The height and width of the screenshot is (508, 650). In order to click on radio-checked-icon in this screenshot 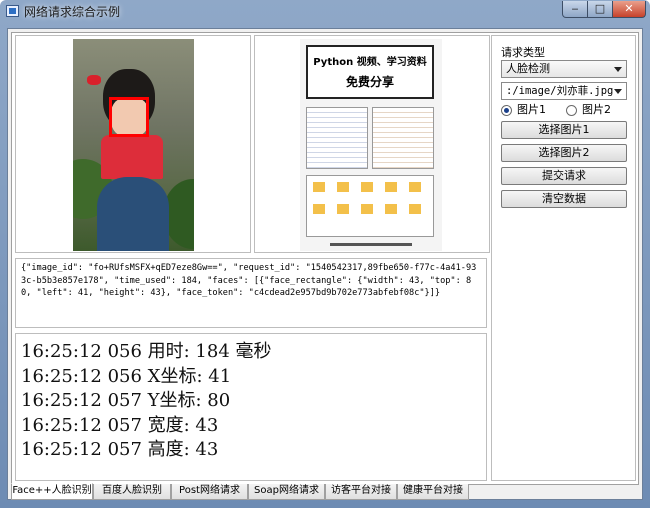, I will do `click(506, 110)`.